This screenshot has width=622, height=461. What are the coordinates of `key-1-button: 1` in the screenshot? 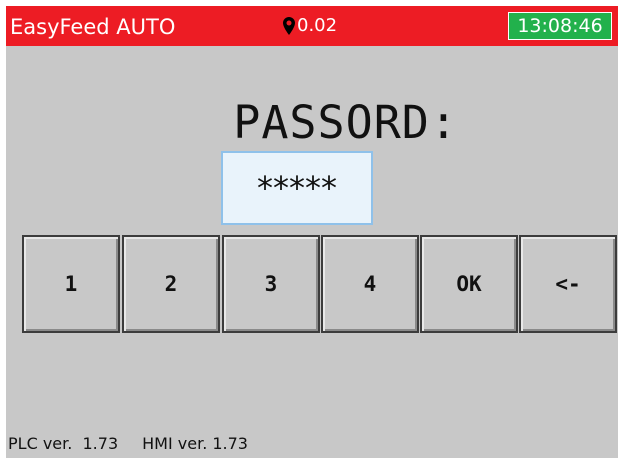 It's located at (71, 284).